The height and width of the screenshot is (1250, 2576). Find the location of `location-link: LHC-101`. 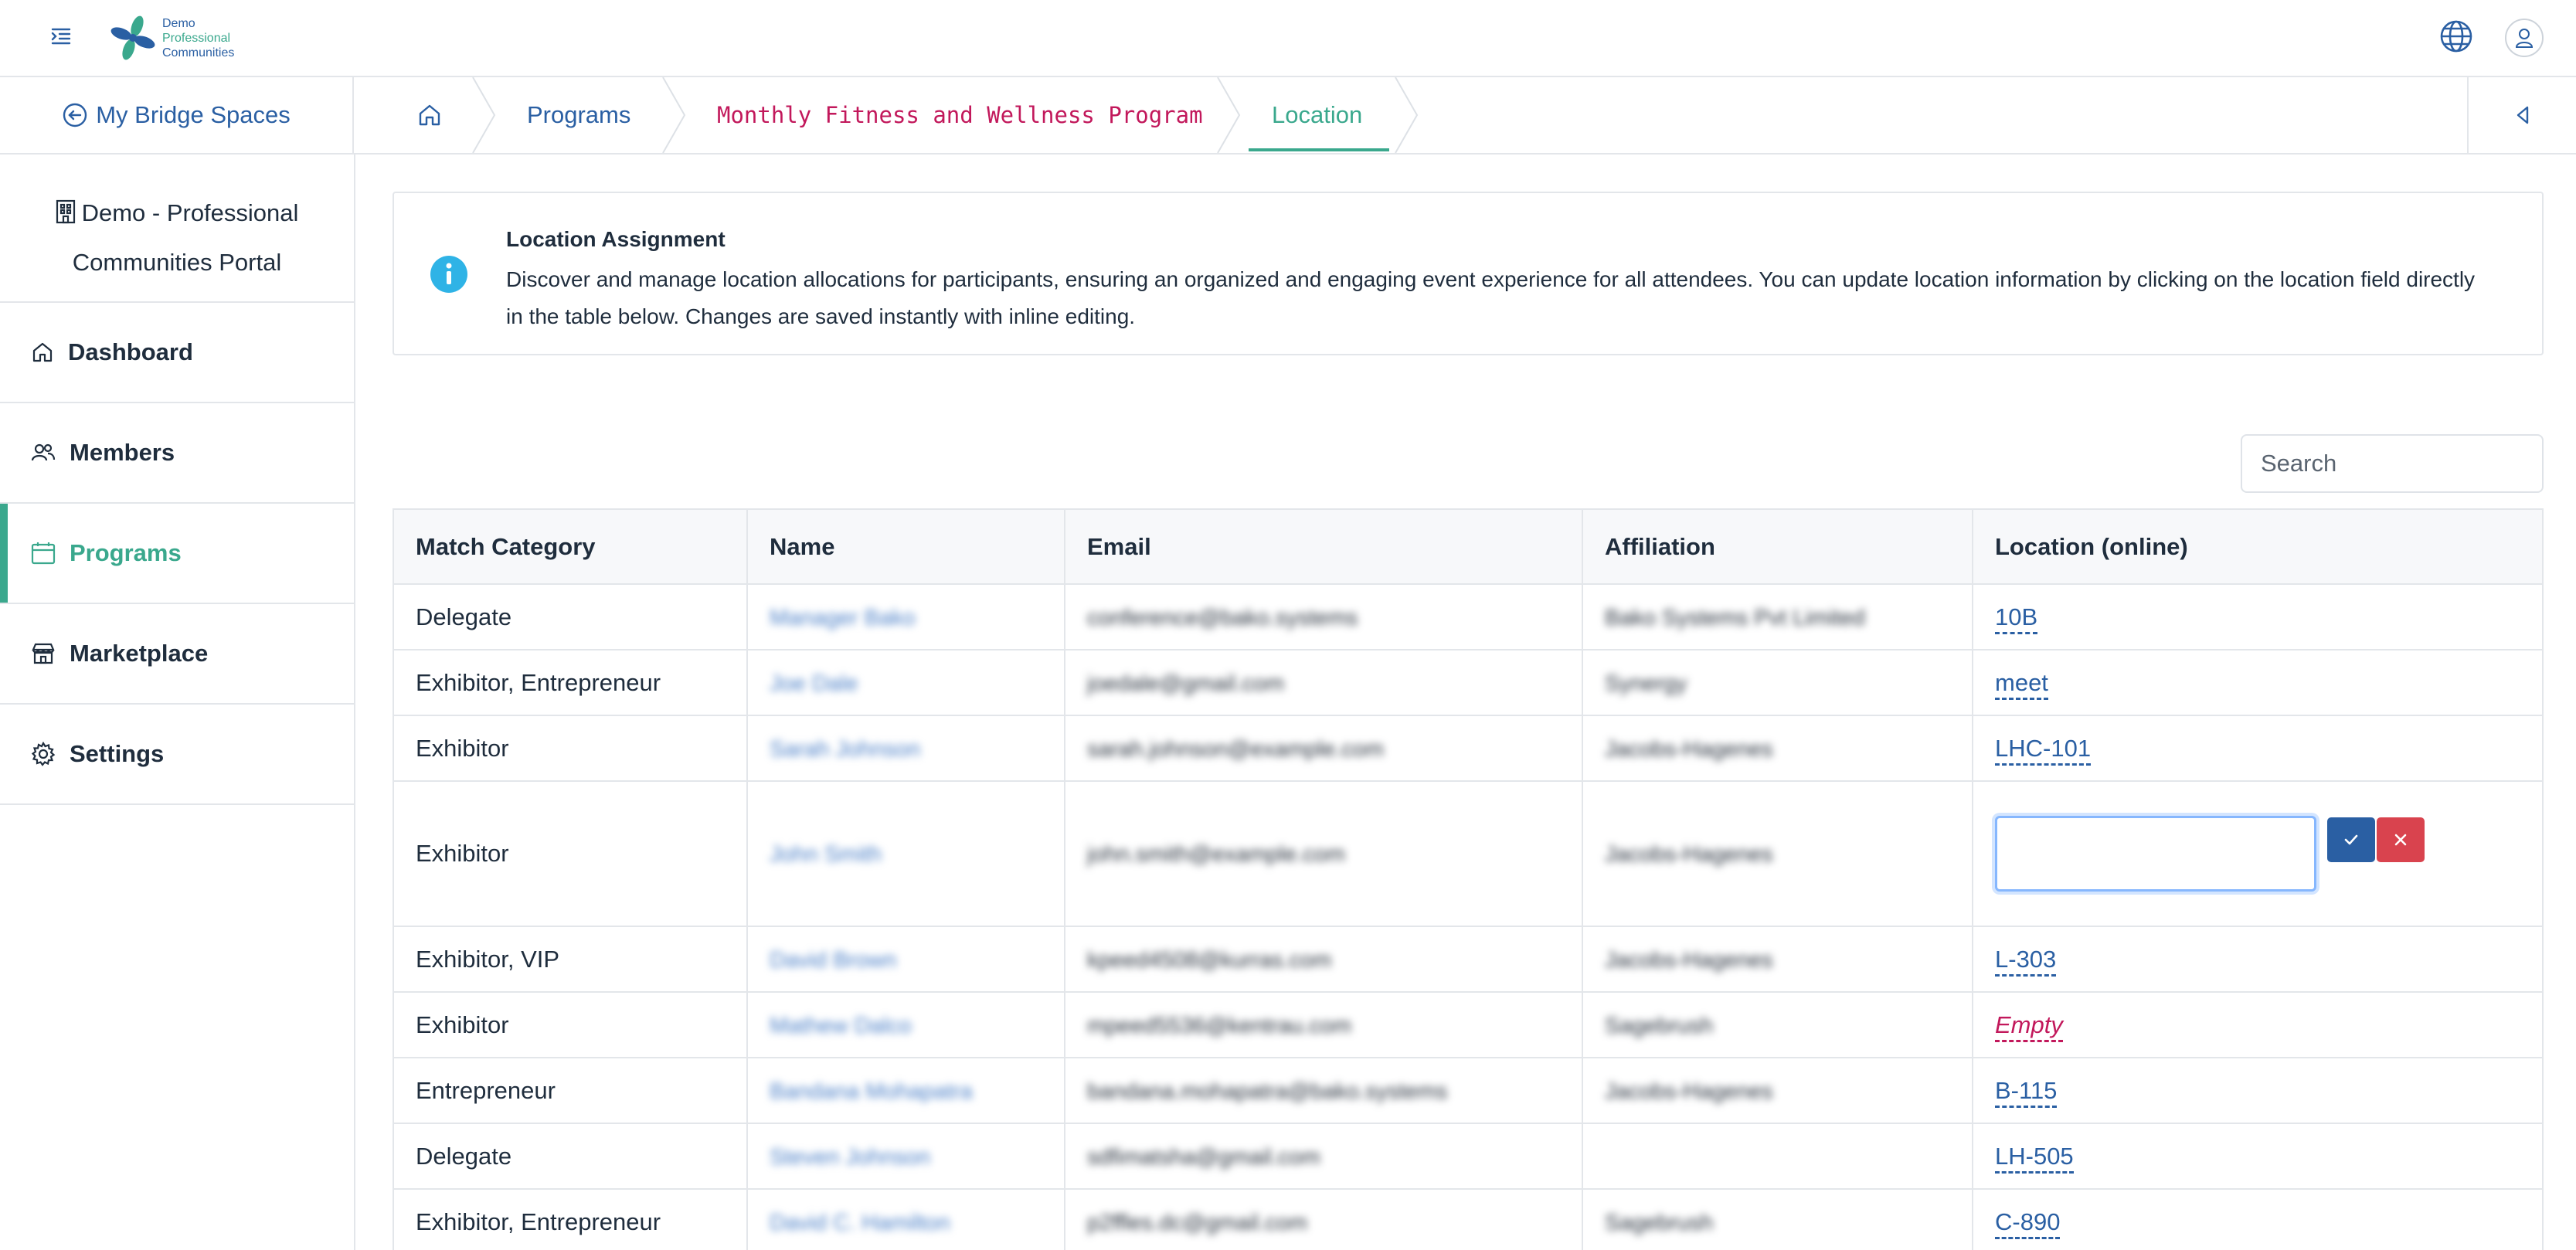

location-link: LHC-101 is located at coordinates (2043, 750).